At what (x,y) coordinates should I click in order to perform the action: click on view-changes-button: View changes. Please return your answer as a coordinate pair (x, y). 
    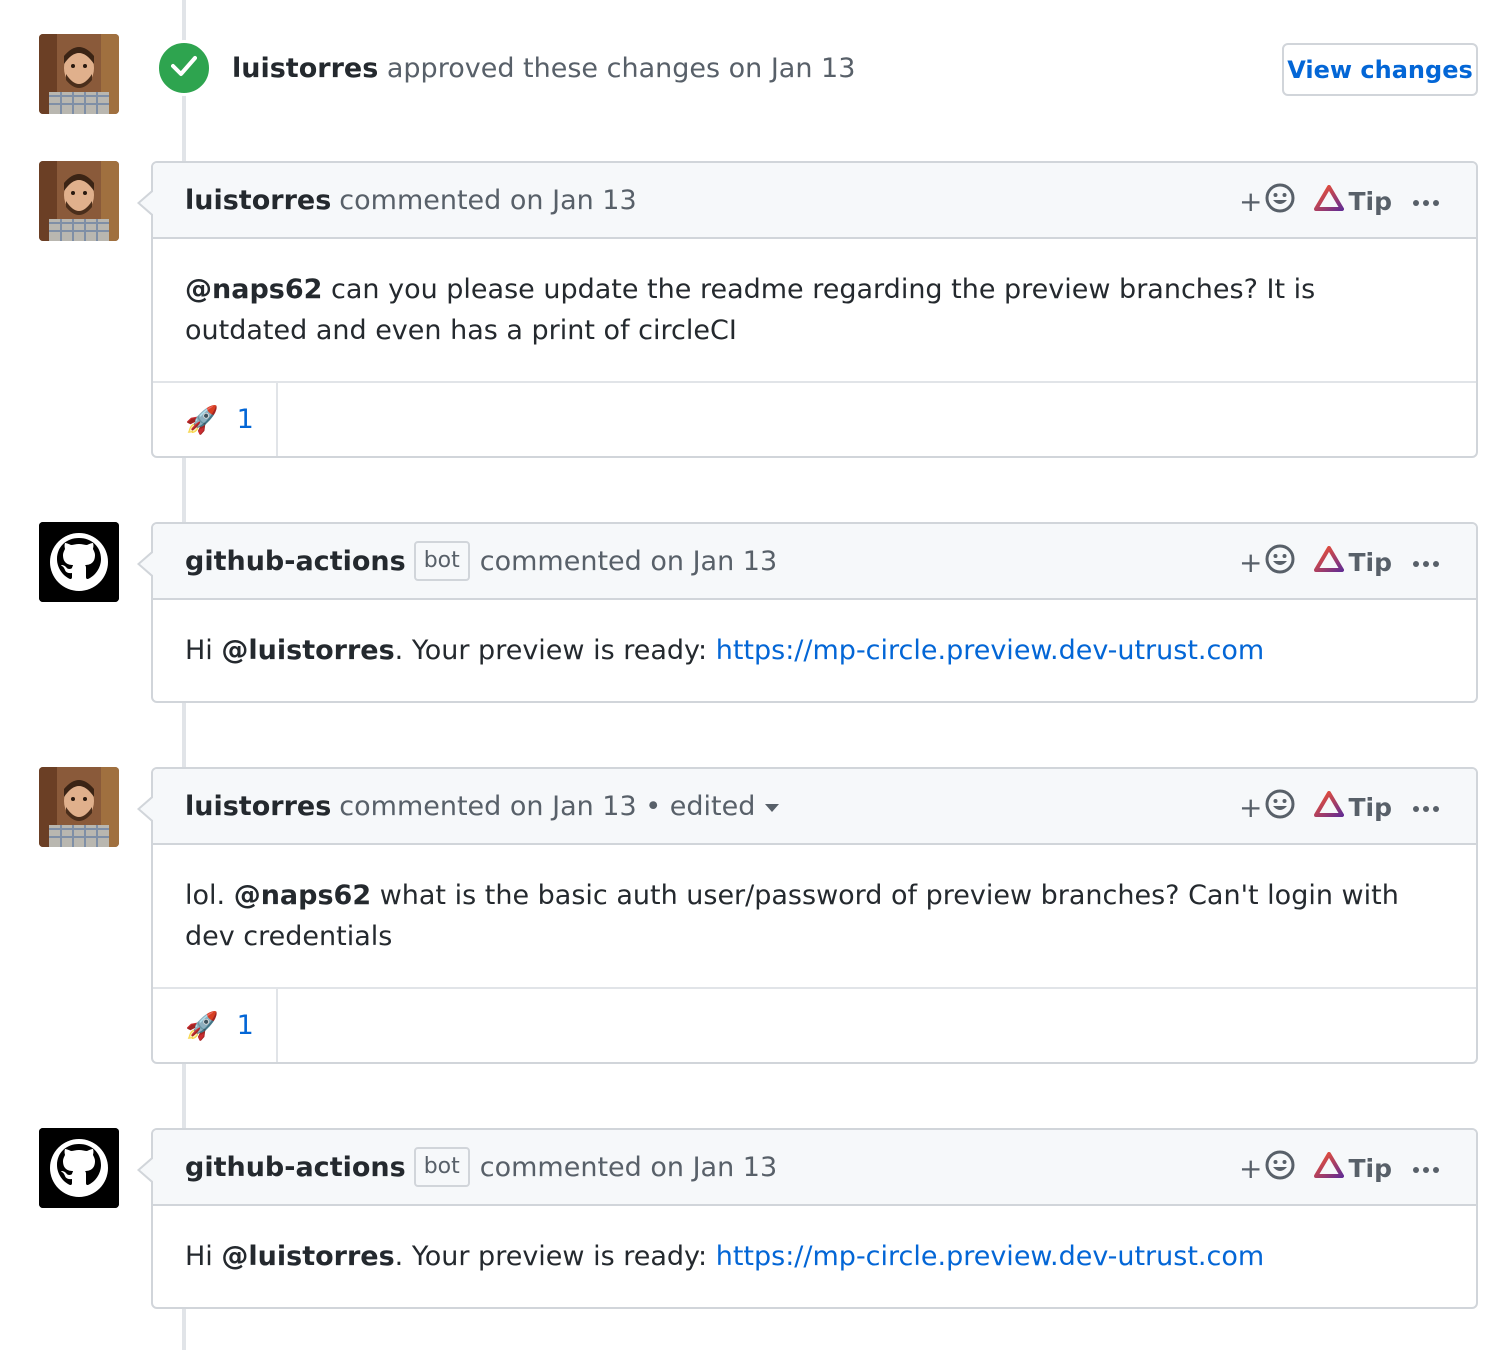
    Looking at the image, I should click on (1380, 69).